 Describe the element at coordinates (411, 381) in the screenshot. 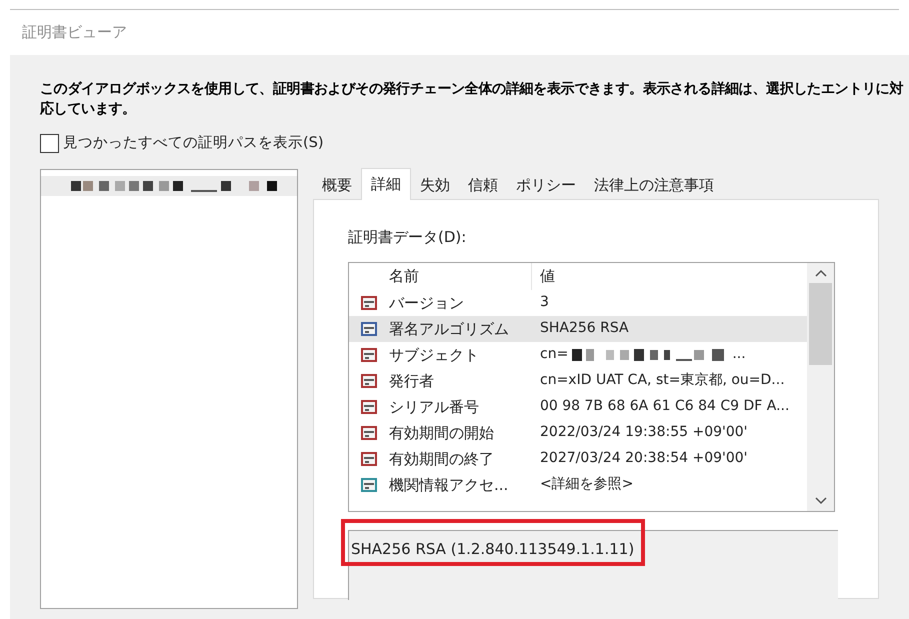

I see `field-name: 発行者` at that location.